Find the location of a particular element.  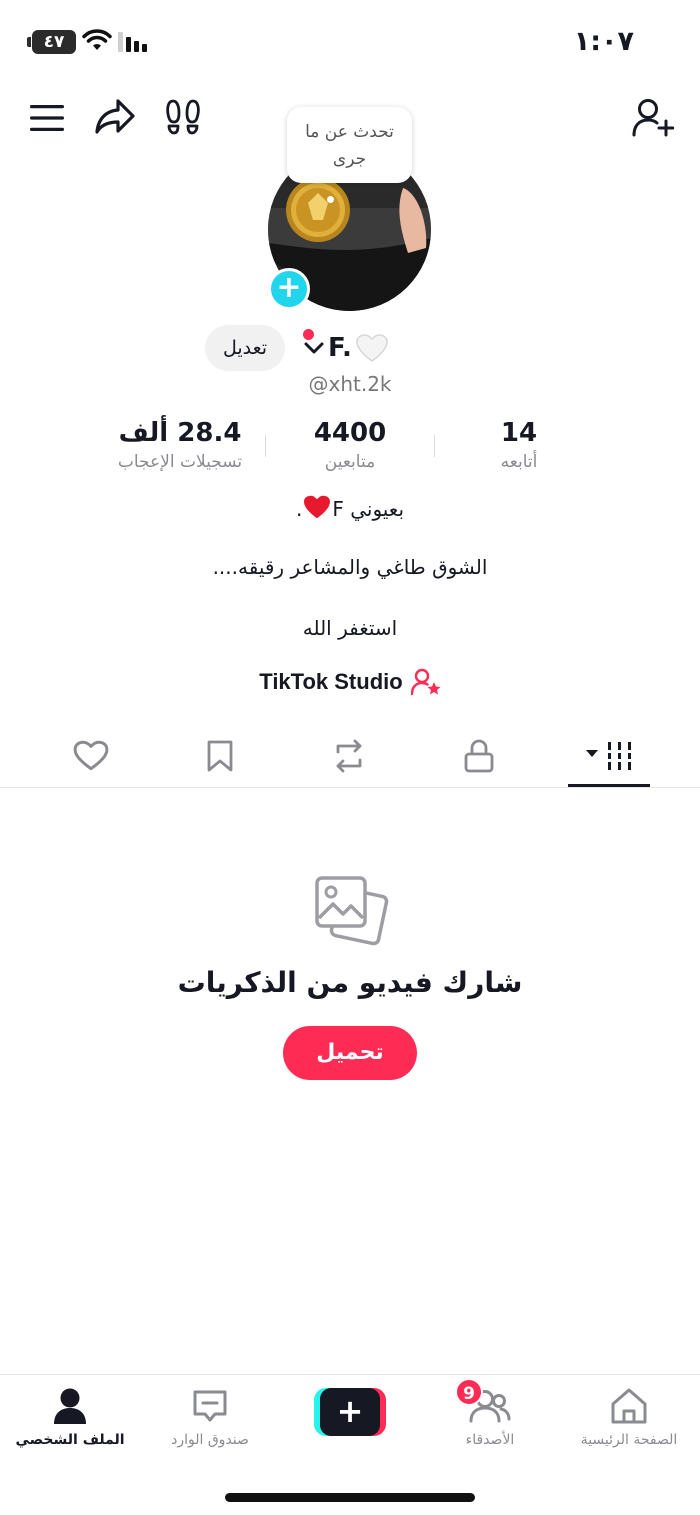

following-stat: 14 أتابعه is located at coordinates (519, 445).